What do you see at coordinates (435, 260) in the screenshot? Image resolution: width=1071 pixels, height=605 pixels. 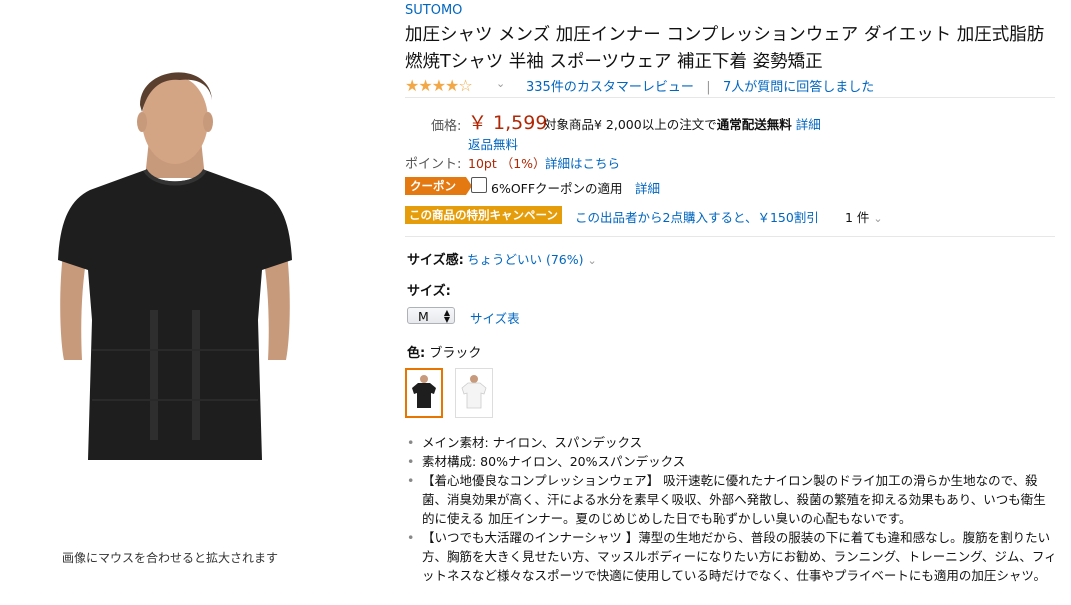 I see `fit-label: サイズ感:` at bounding box center [435, 260].